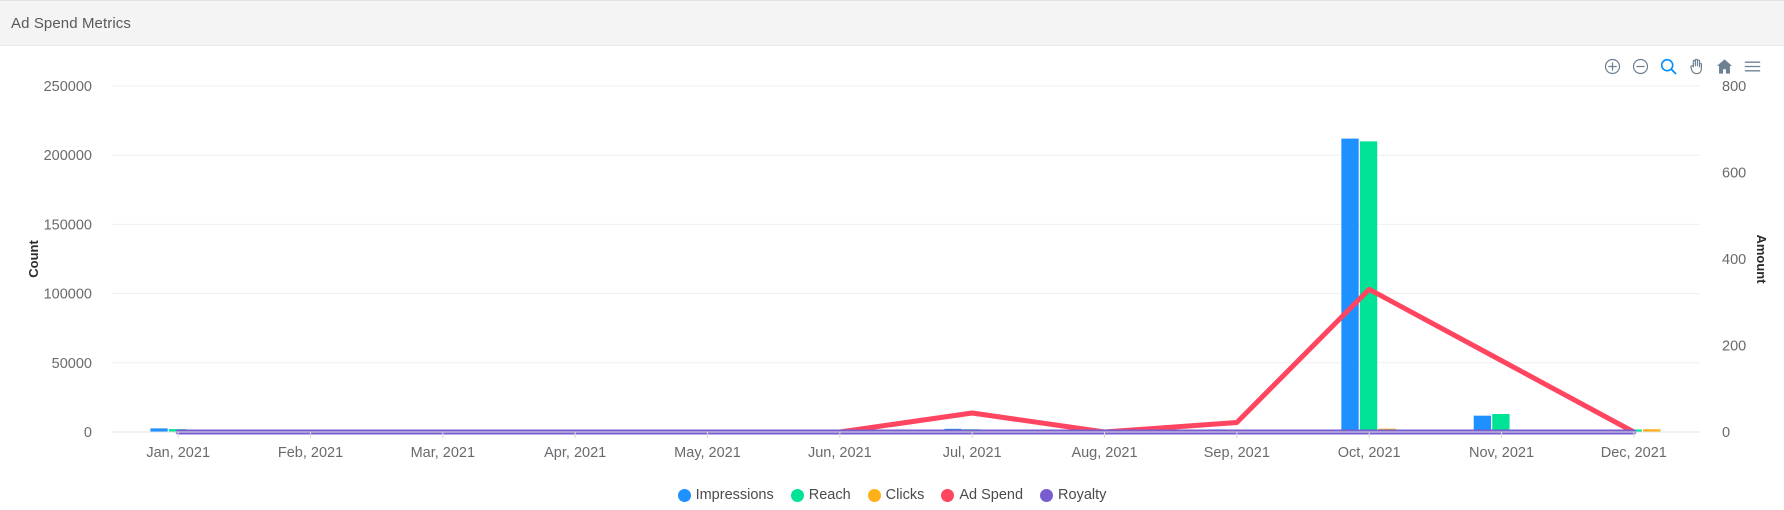 This screenshot has height=510, width=1784. I want to click on y-axis-tick-label: 0, so click(88, 433).